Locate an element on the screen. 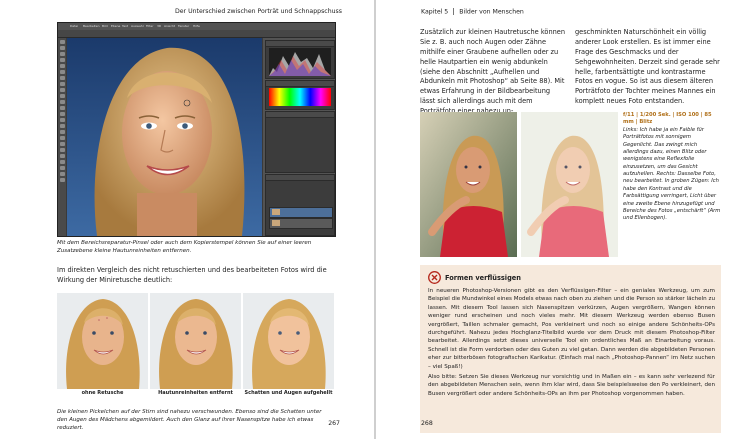 The height and width of the screenshot is (439, 750). ps-canvas-portrait is located at coordinates (164, 137).